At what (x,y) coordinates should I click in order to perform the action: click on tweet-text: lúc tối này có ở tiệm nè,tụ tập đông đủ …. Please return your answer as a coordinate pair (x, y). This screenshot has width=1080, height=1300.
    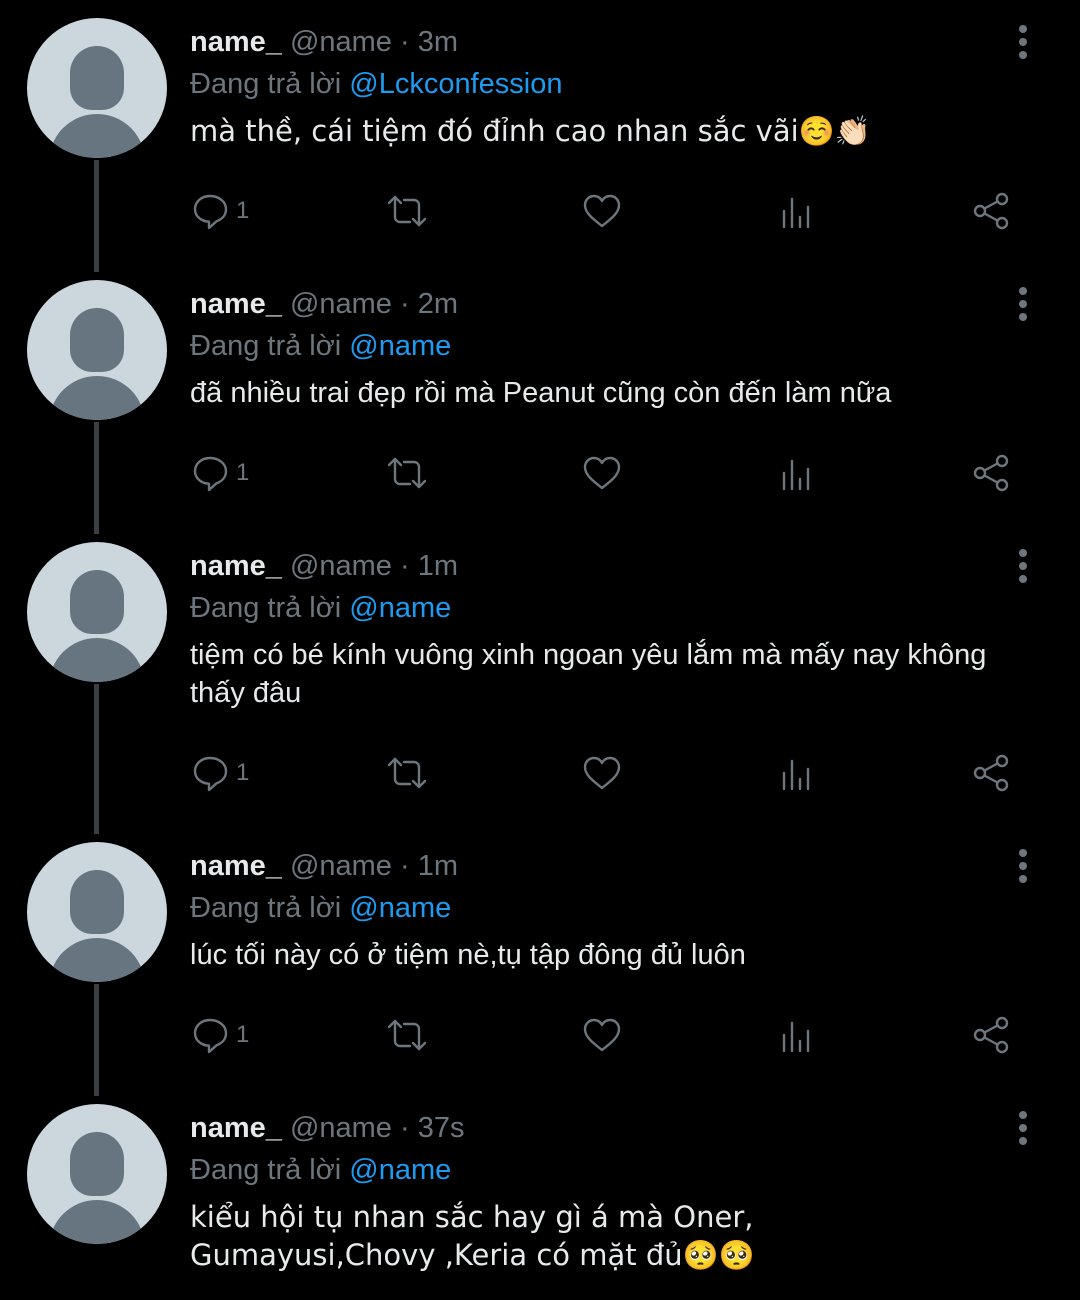
    Looking at the image, I should click on (468, 955).